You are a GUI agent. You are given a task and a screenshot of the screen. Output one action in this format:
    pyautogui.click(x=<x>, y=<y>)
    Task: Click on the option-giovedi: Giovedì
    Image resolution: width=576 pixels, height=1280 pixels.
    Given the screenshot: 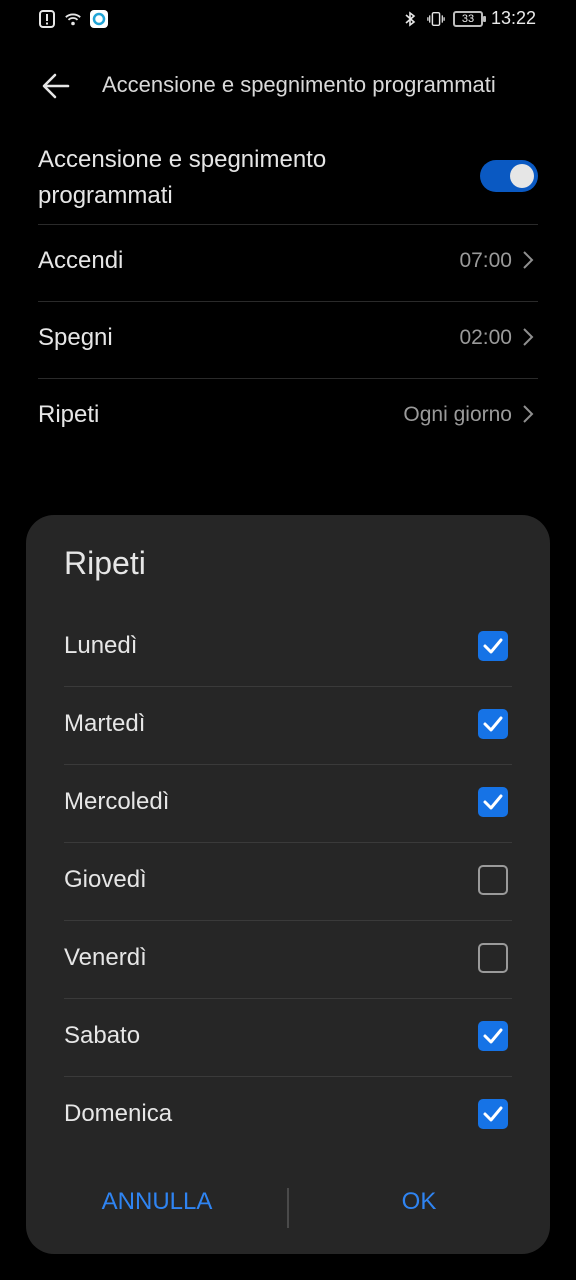 What is the action you would take?
    pyautogui.click(x=288, y=882)
    